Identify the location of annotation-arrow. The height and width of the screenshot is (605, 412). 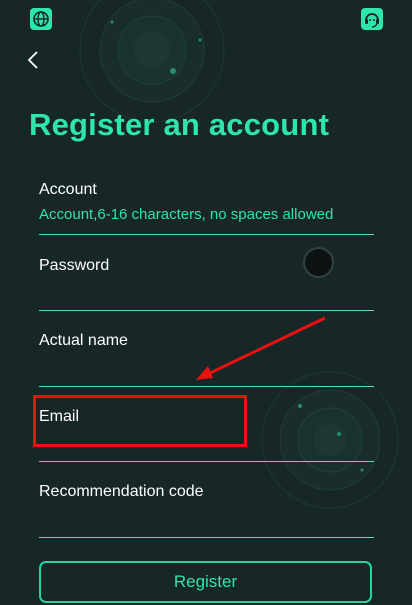
(261, 348).